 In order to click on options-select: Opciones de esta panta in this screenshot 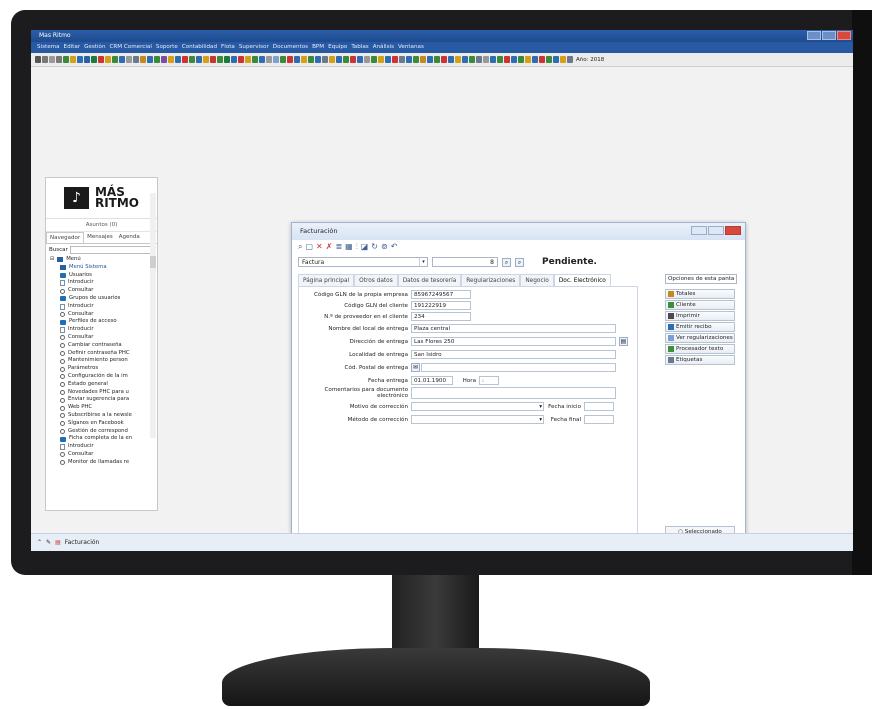, I will do `click(701, 279)`.